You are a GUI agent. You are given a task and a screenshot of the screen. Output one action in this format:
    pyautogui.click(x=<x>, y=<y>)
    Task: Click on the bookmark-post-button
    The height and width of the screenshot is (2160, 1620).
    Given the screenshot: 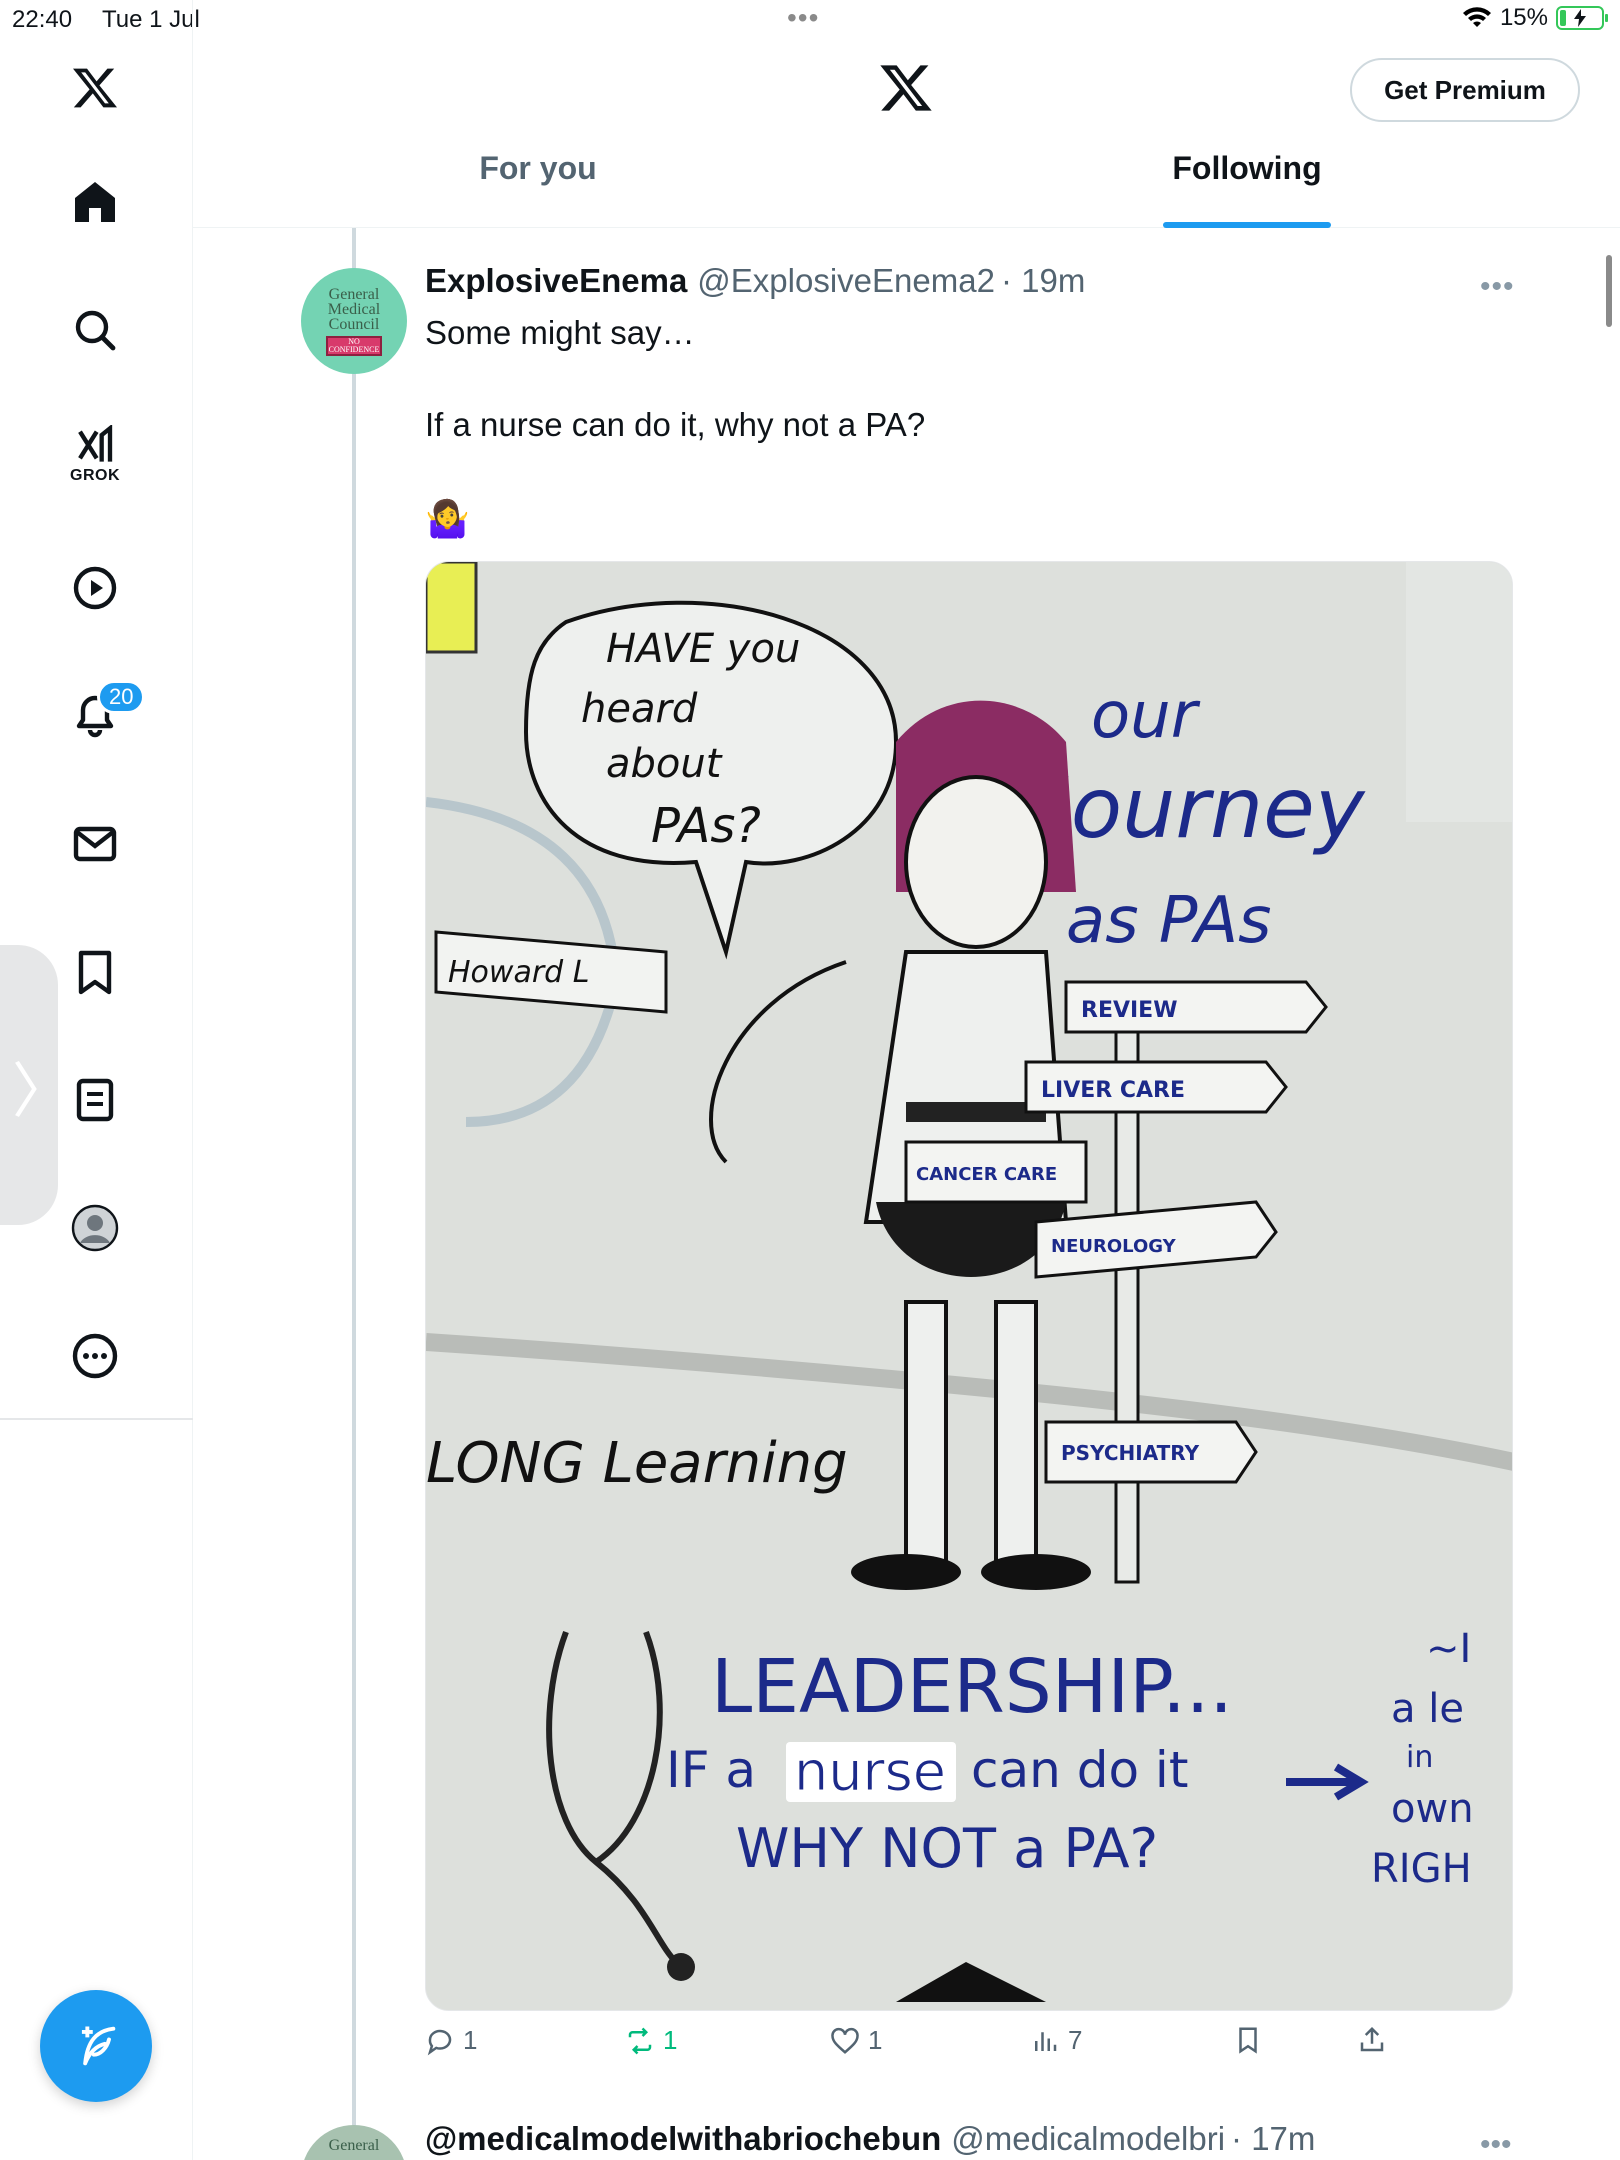 What is the action you would take?
    pyautogui.click(x=1248, y=2040)
    